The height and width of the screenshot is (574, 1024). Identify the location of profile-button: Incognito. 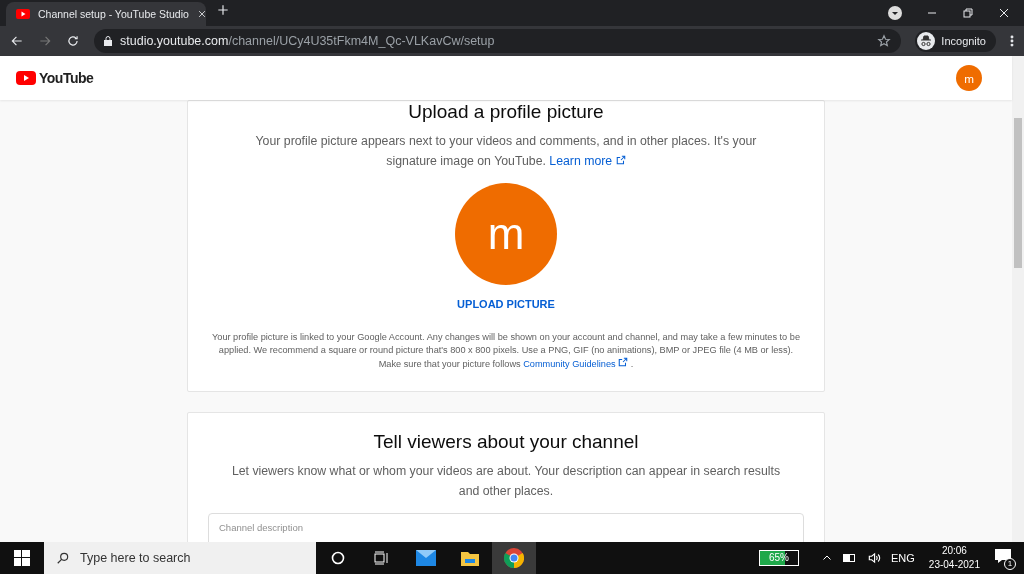
(955, 41).